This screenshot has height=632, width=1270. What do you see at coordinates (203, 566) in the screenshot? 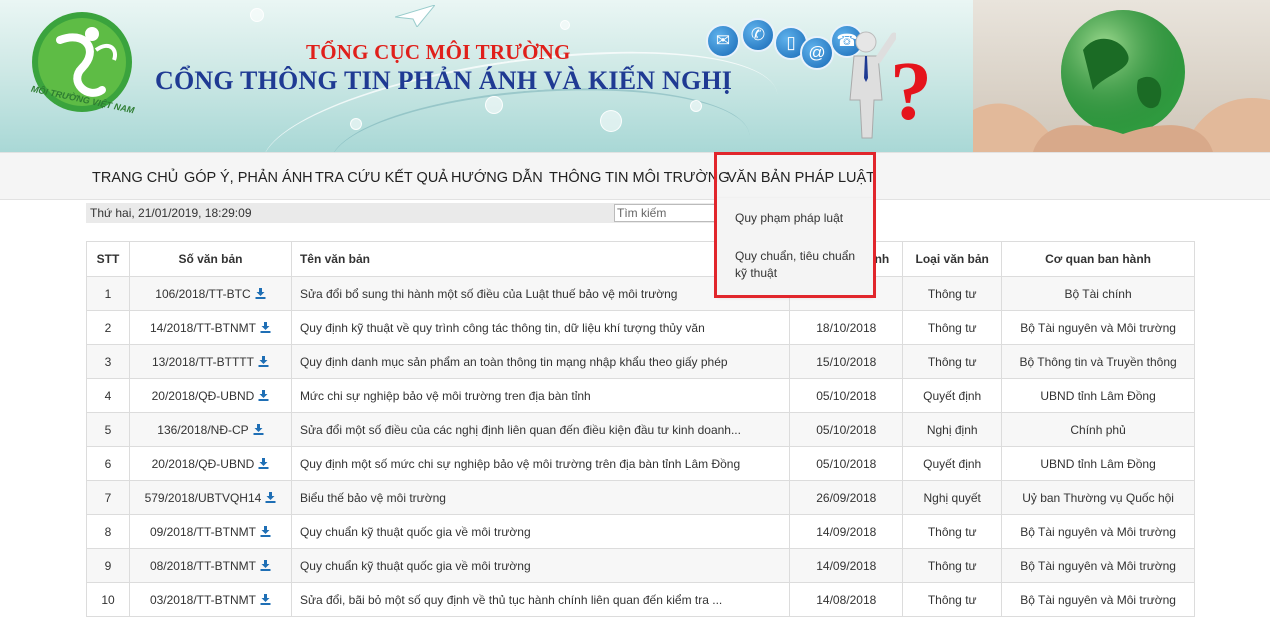
I see `document-number-link: 08/2018/TT-BTNMT` at bounding box center [203, 566].